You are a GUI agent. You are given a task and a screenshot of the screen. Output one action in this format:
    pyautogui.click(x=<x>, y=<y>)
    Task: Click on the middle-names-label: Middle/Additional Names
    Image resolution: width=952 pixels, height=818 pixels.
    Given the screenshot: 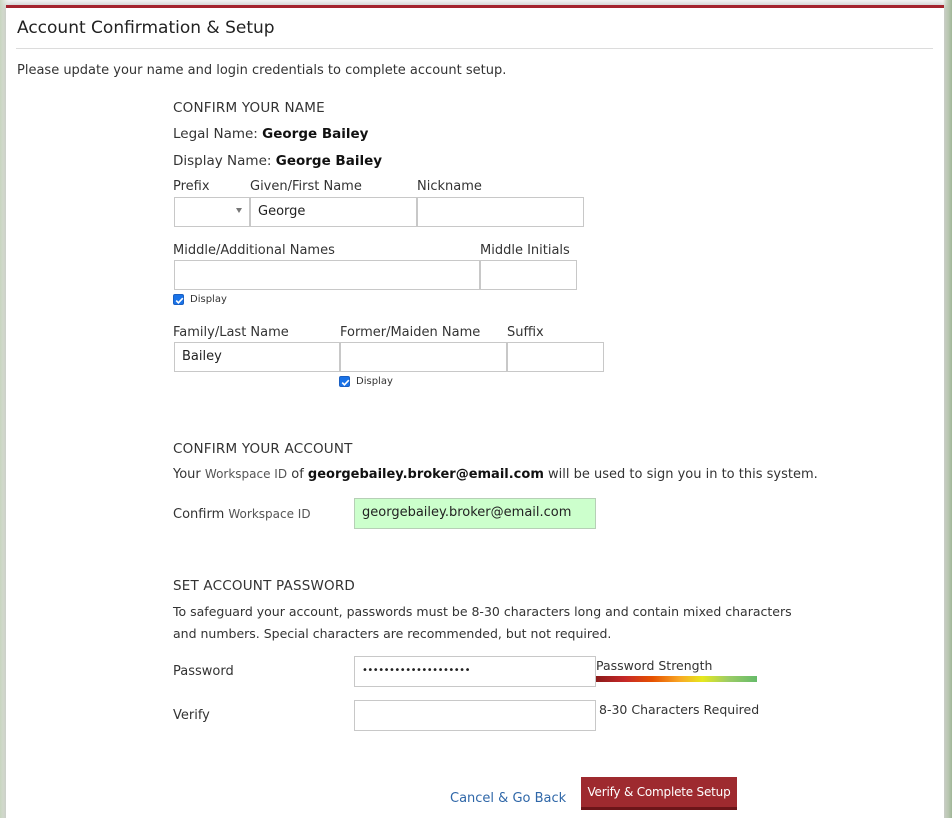 What is the action you would take?
    pyautogui.click(x=254, y=250)
    